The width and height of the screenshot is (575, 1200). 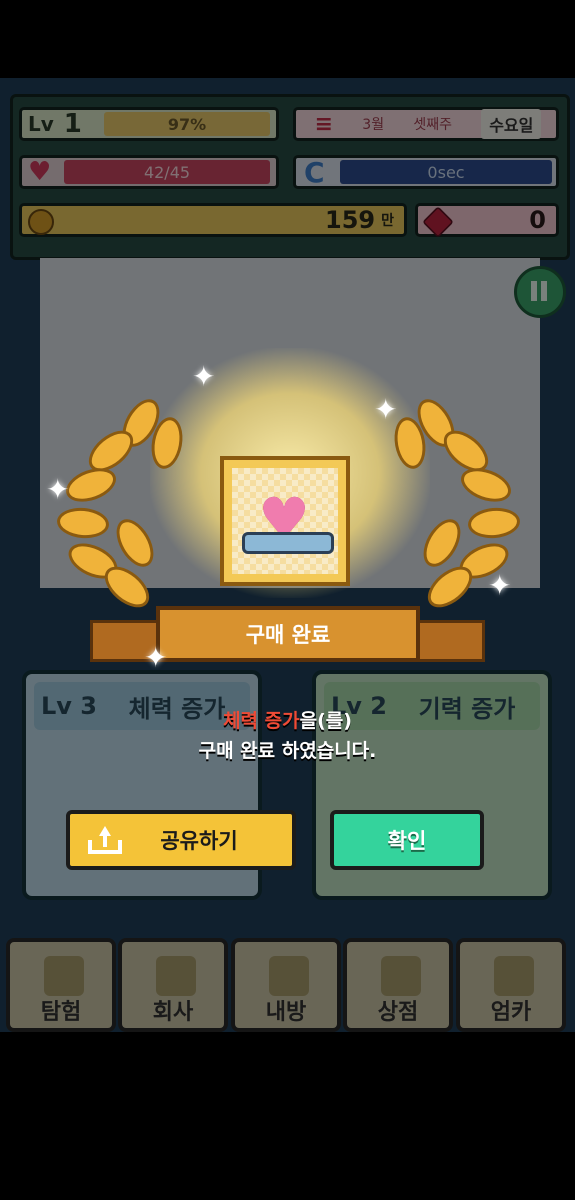 I want to click on item-name-highlight: 체력 증가, so click(x=261, y=721).